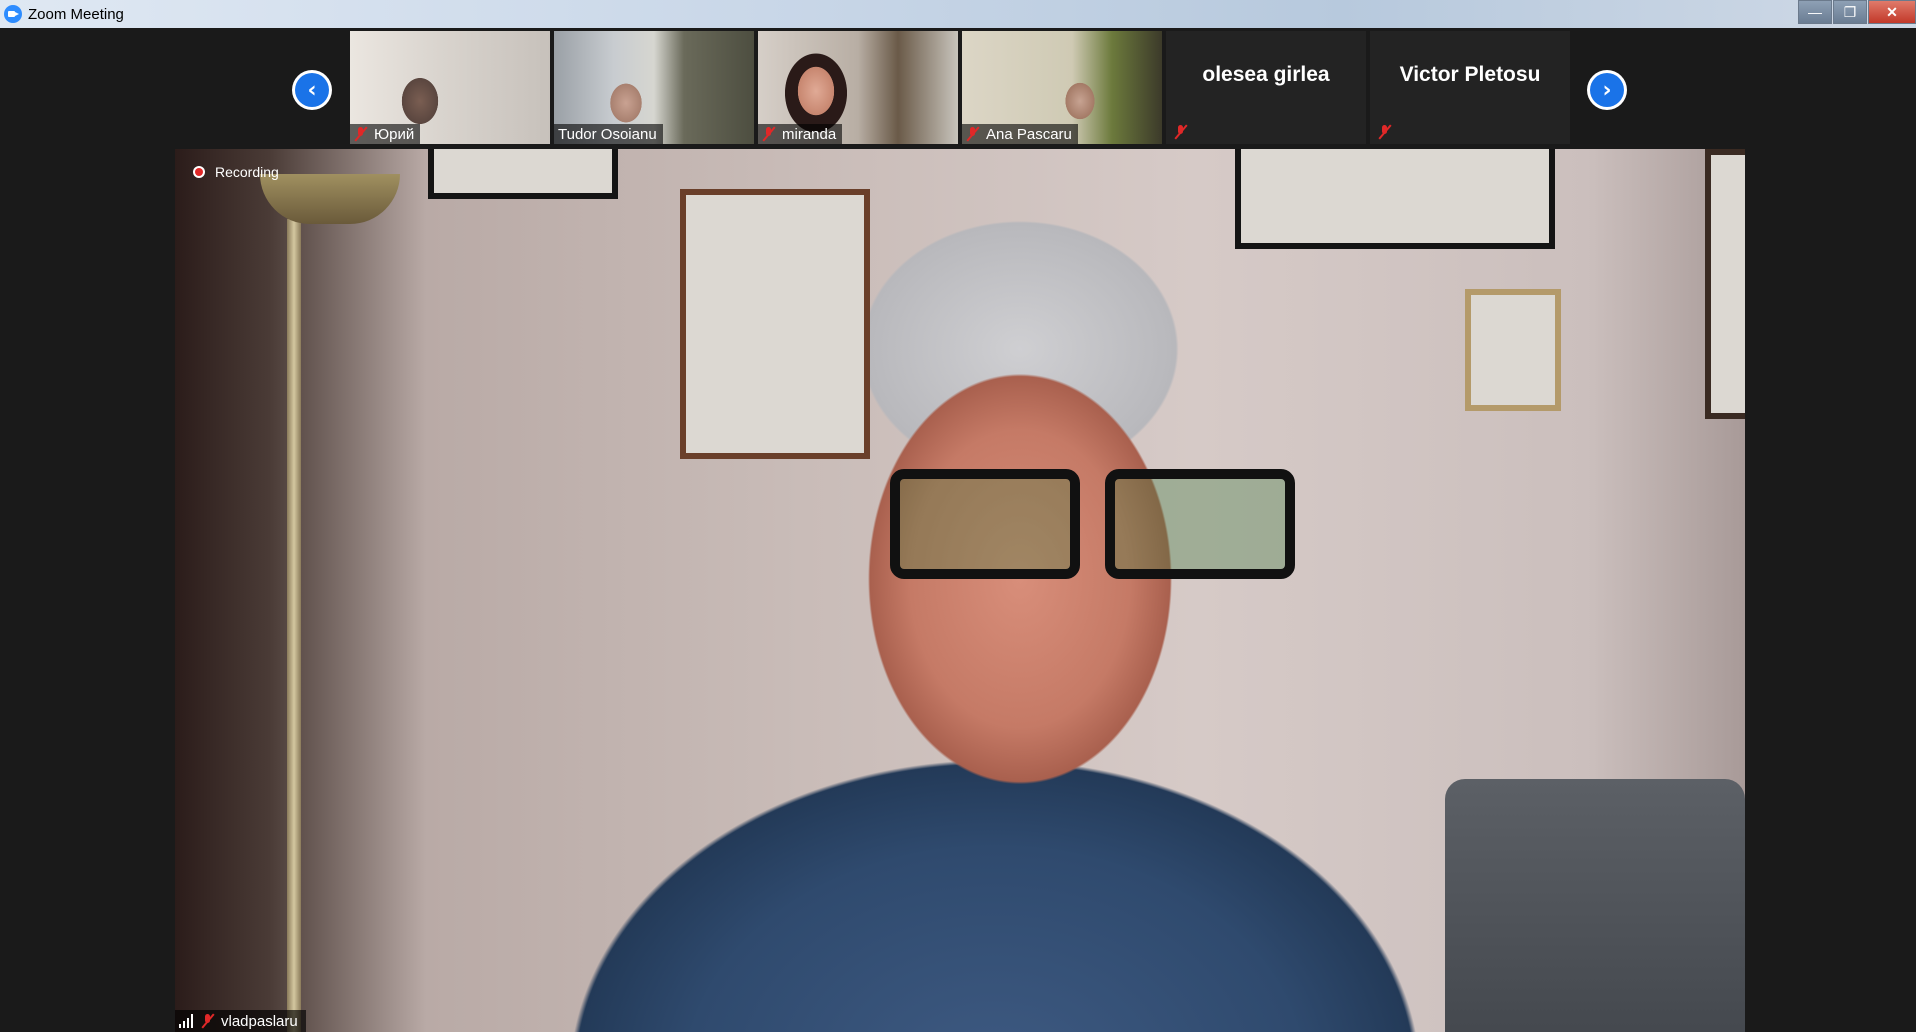  I want to click on next-page-button: ›, so click(1607, 90).